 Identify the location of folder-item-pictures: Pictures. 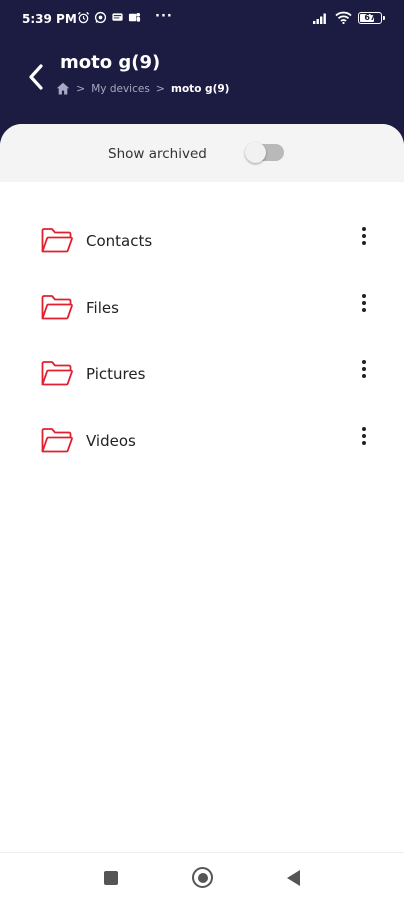
(202, 374).